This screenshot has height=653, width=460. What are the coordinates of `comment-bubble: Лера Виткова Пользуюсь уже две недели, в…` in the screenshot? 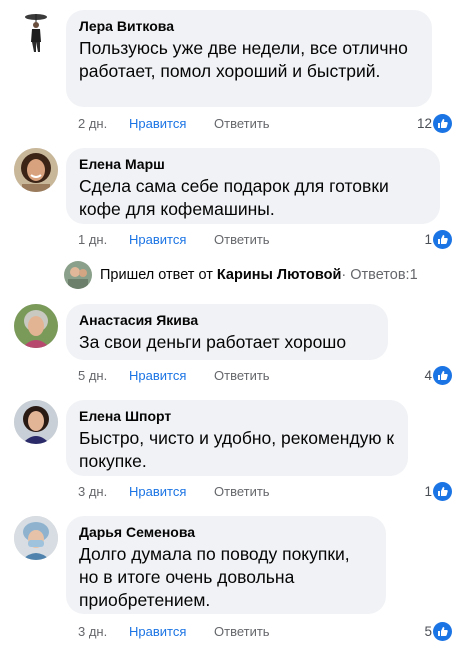 It's located at (249, 58).